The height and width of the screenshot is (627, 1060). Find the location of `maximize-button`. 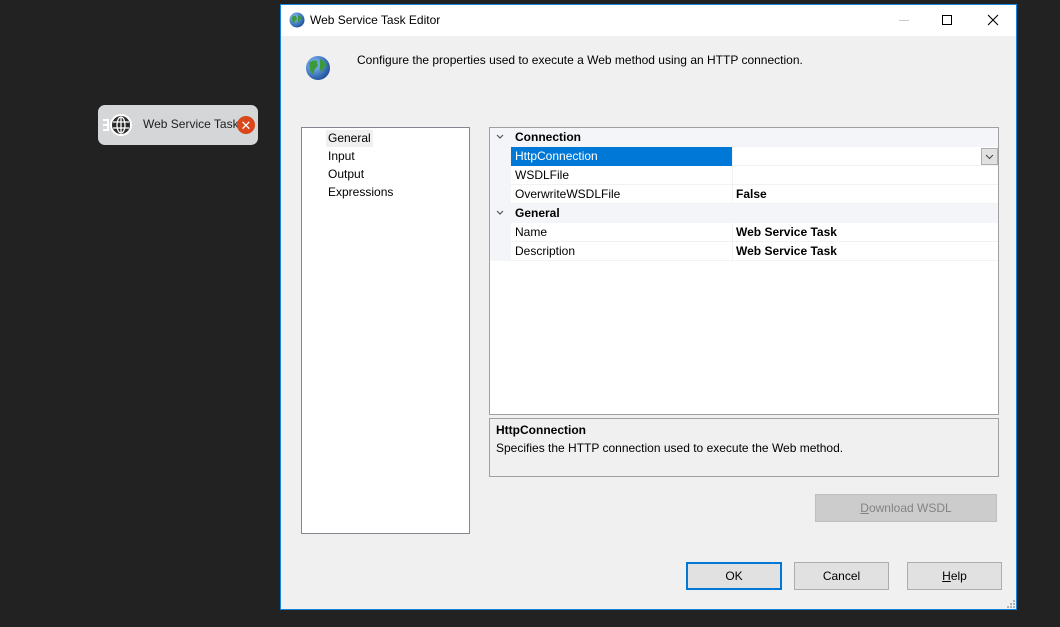

maximize-button is located at coordinates (947, 20).